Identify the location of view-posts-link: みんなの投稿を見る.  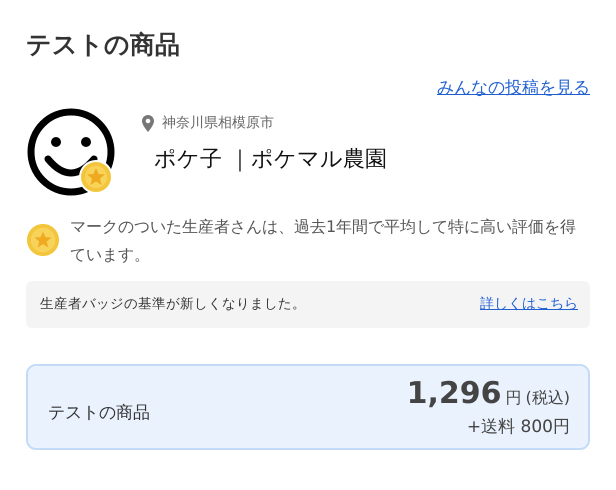
(513, 87).